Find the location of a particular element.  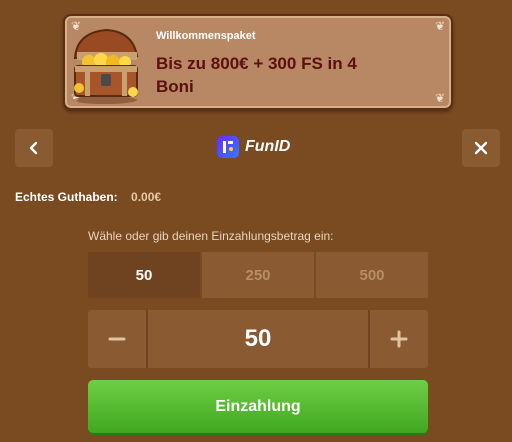

balance-value: 0.00€ is located at coordinates (146, 197).